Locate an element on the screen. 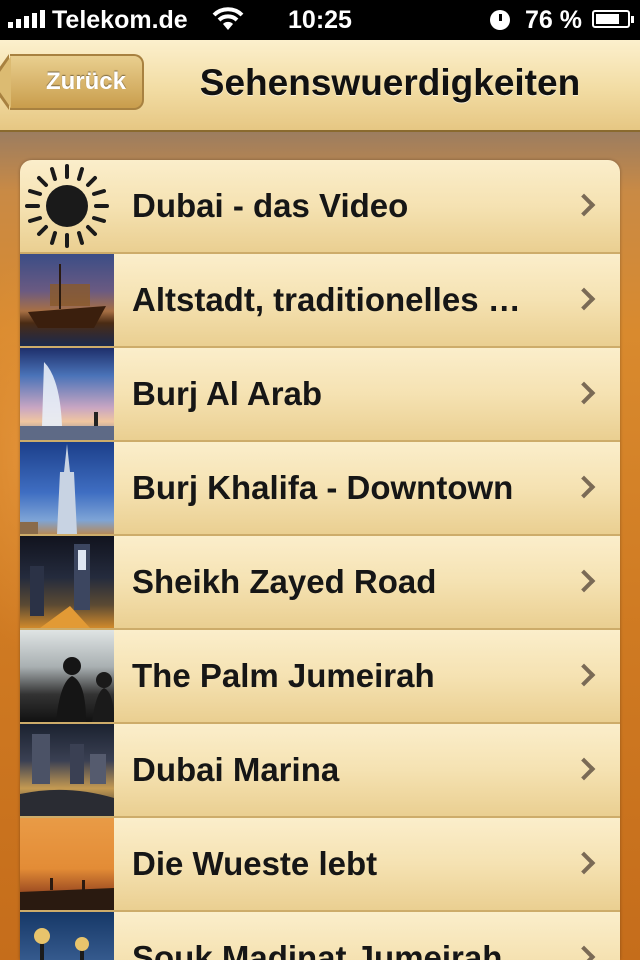 This screenshot has width=640, height=960. list-item-label: Dubai - das Video is located at coordinates (270, 205).